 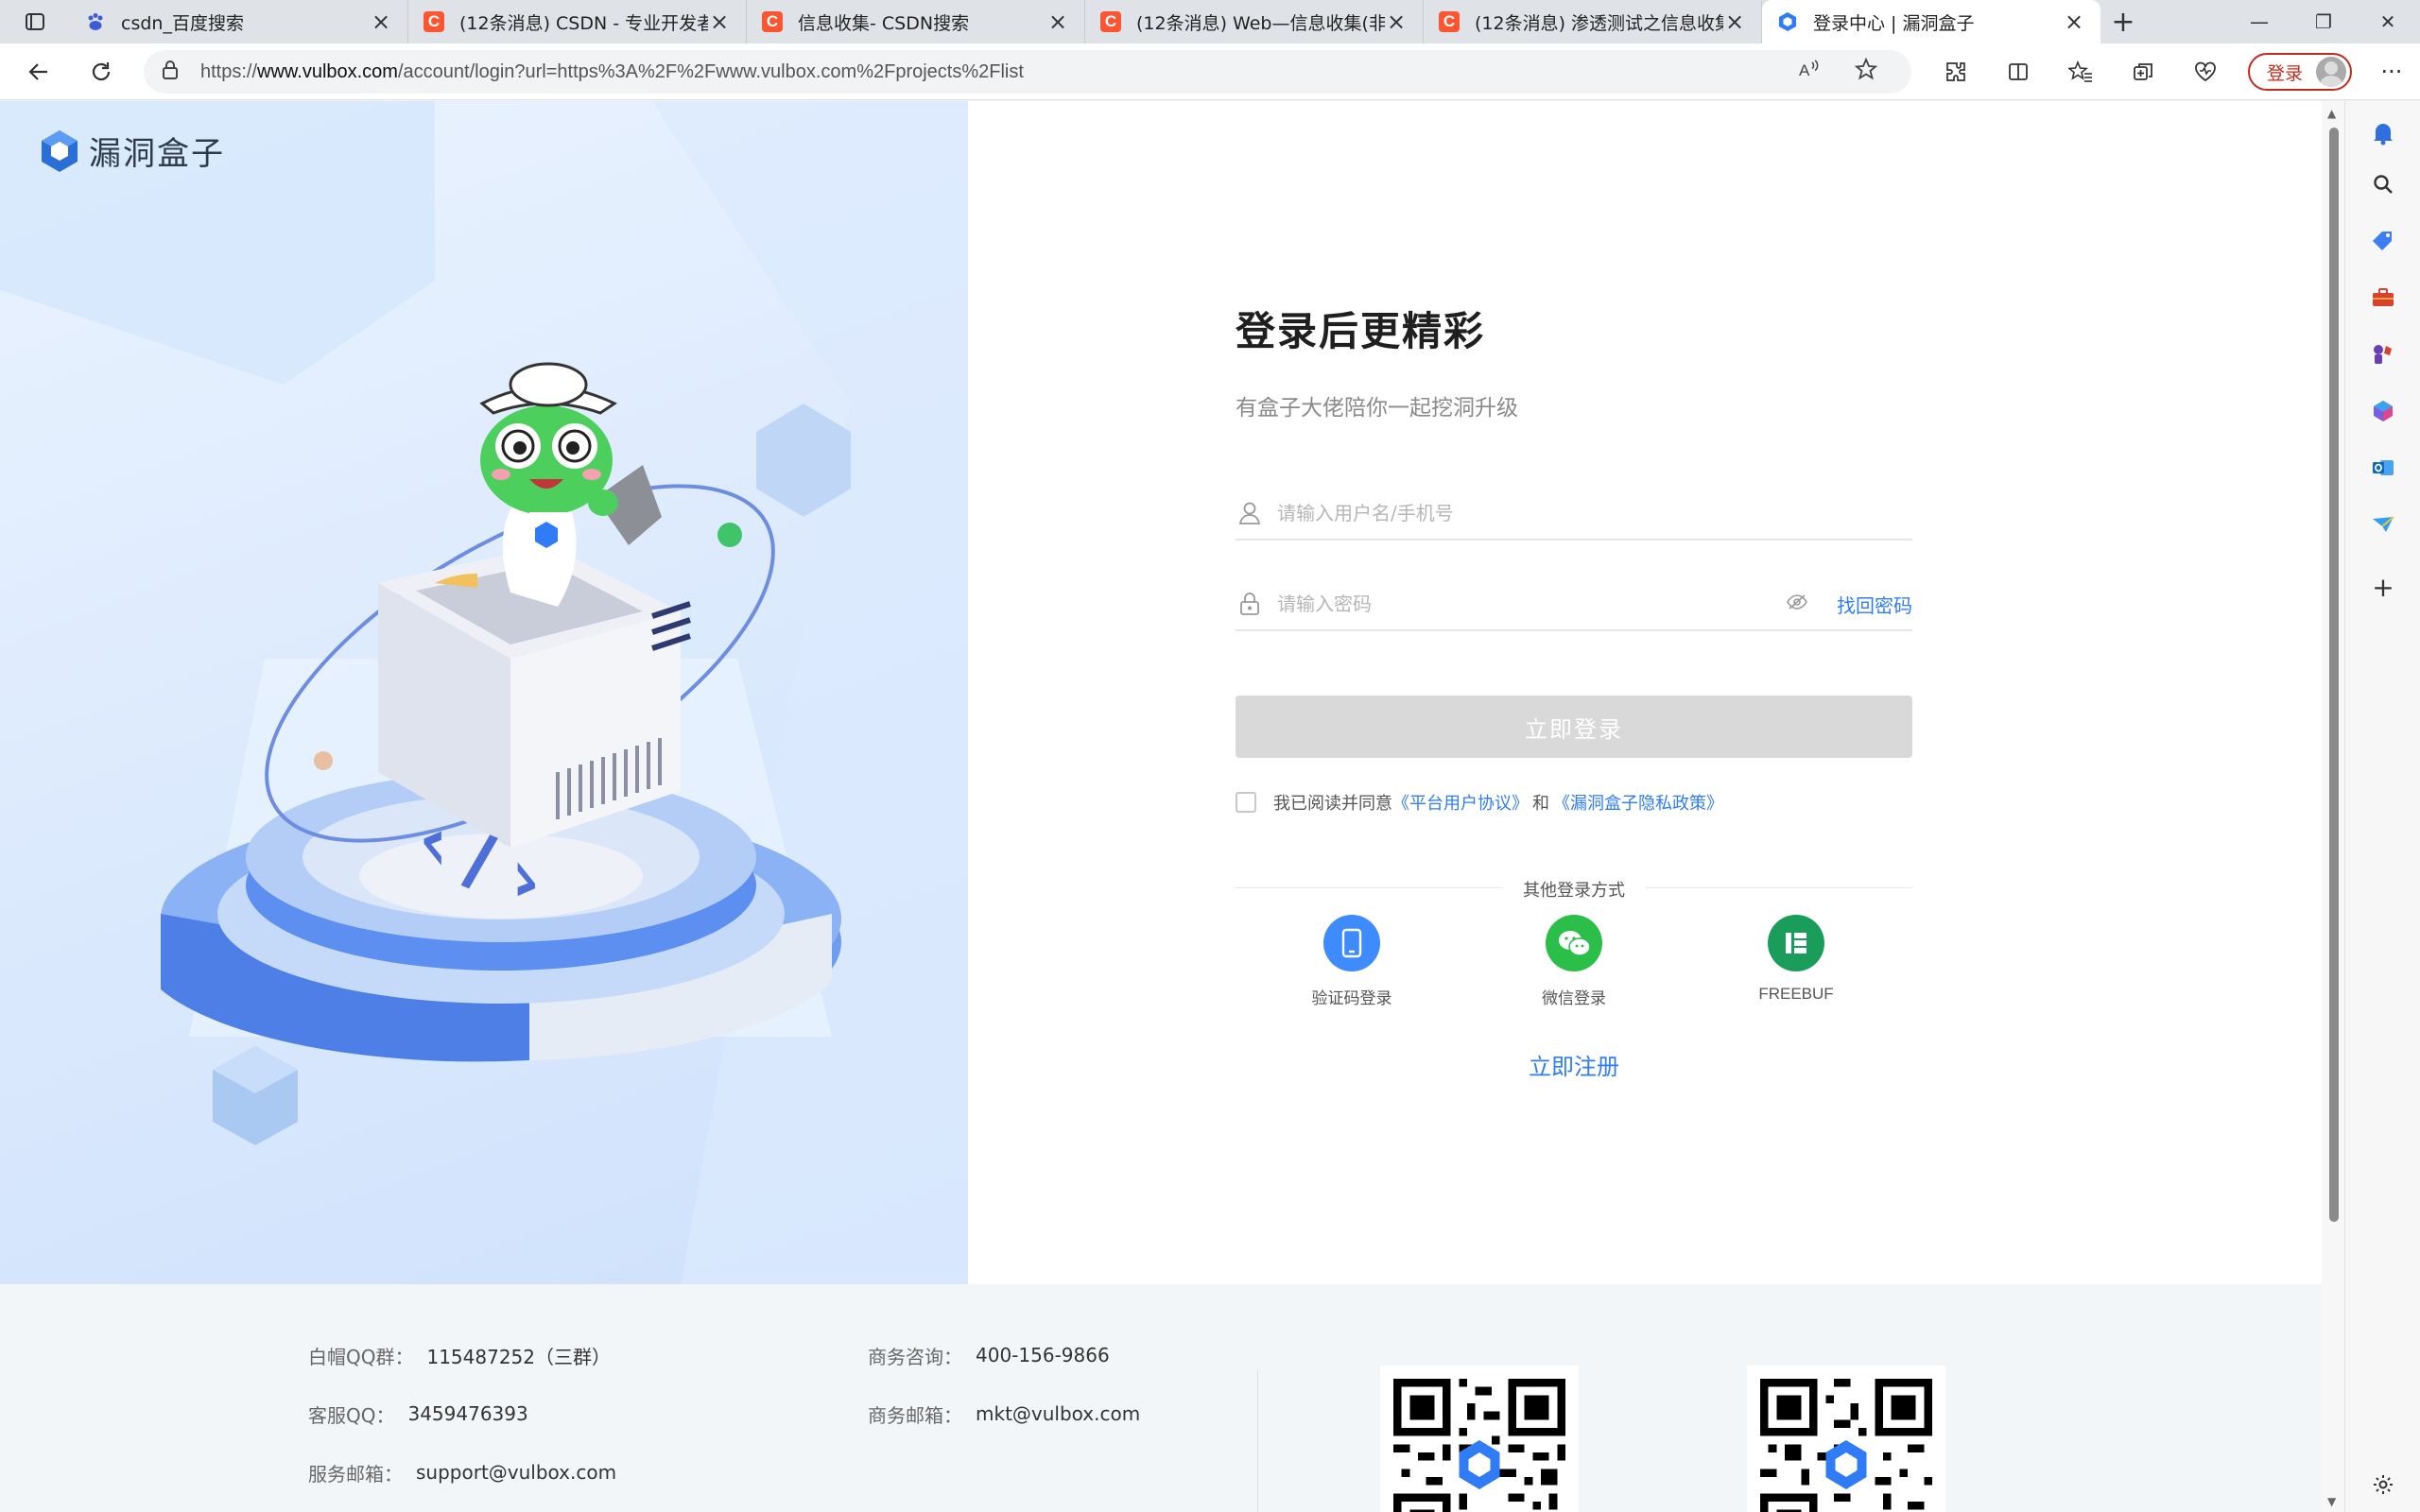 I want to click on footer-row: 白帽QQ群： 115487252（三群）, so click(x=462, y=1355).